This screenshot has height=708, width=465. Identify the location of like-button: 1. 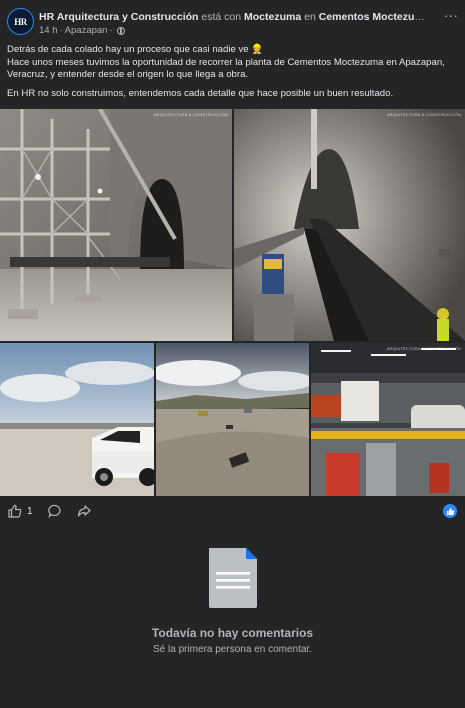
(20, 511).